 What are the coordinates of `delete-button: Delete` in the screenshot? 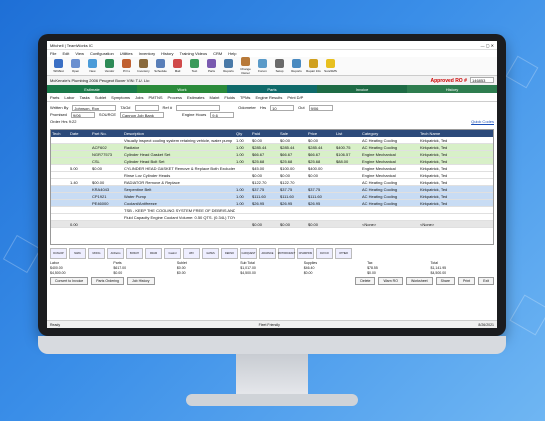 It's located at (365, 281).